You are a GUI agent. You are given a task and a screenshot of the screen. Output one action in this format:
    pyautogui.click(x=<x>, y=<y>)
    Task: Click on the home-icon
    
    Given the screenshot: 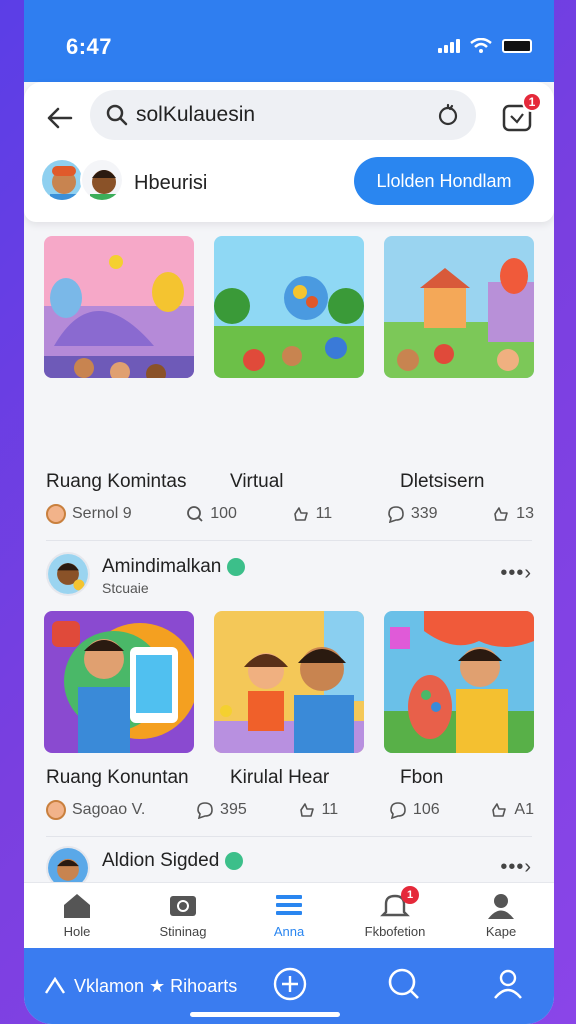 What is the action you would take?
    pyautogui.click(x=77, y=906)
    